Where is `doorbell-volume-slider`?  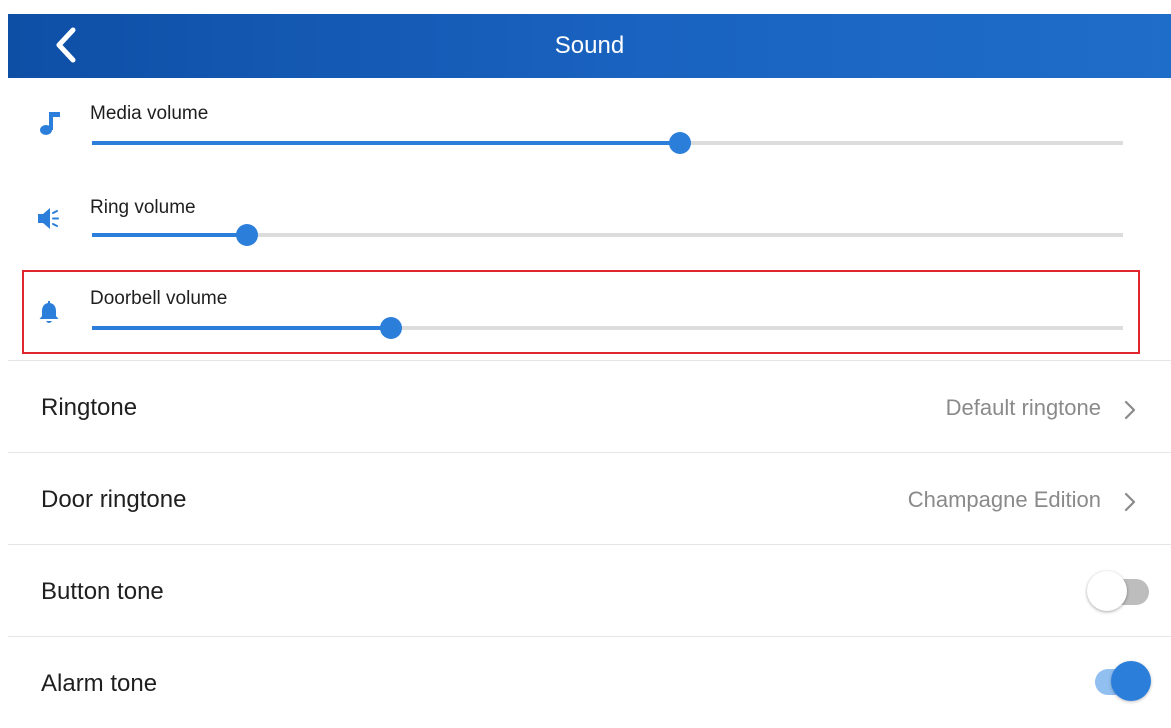 doorbell-volume-slider is located at coordinates (607, 328).